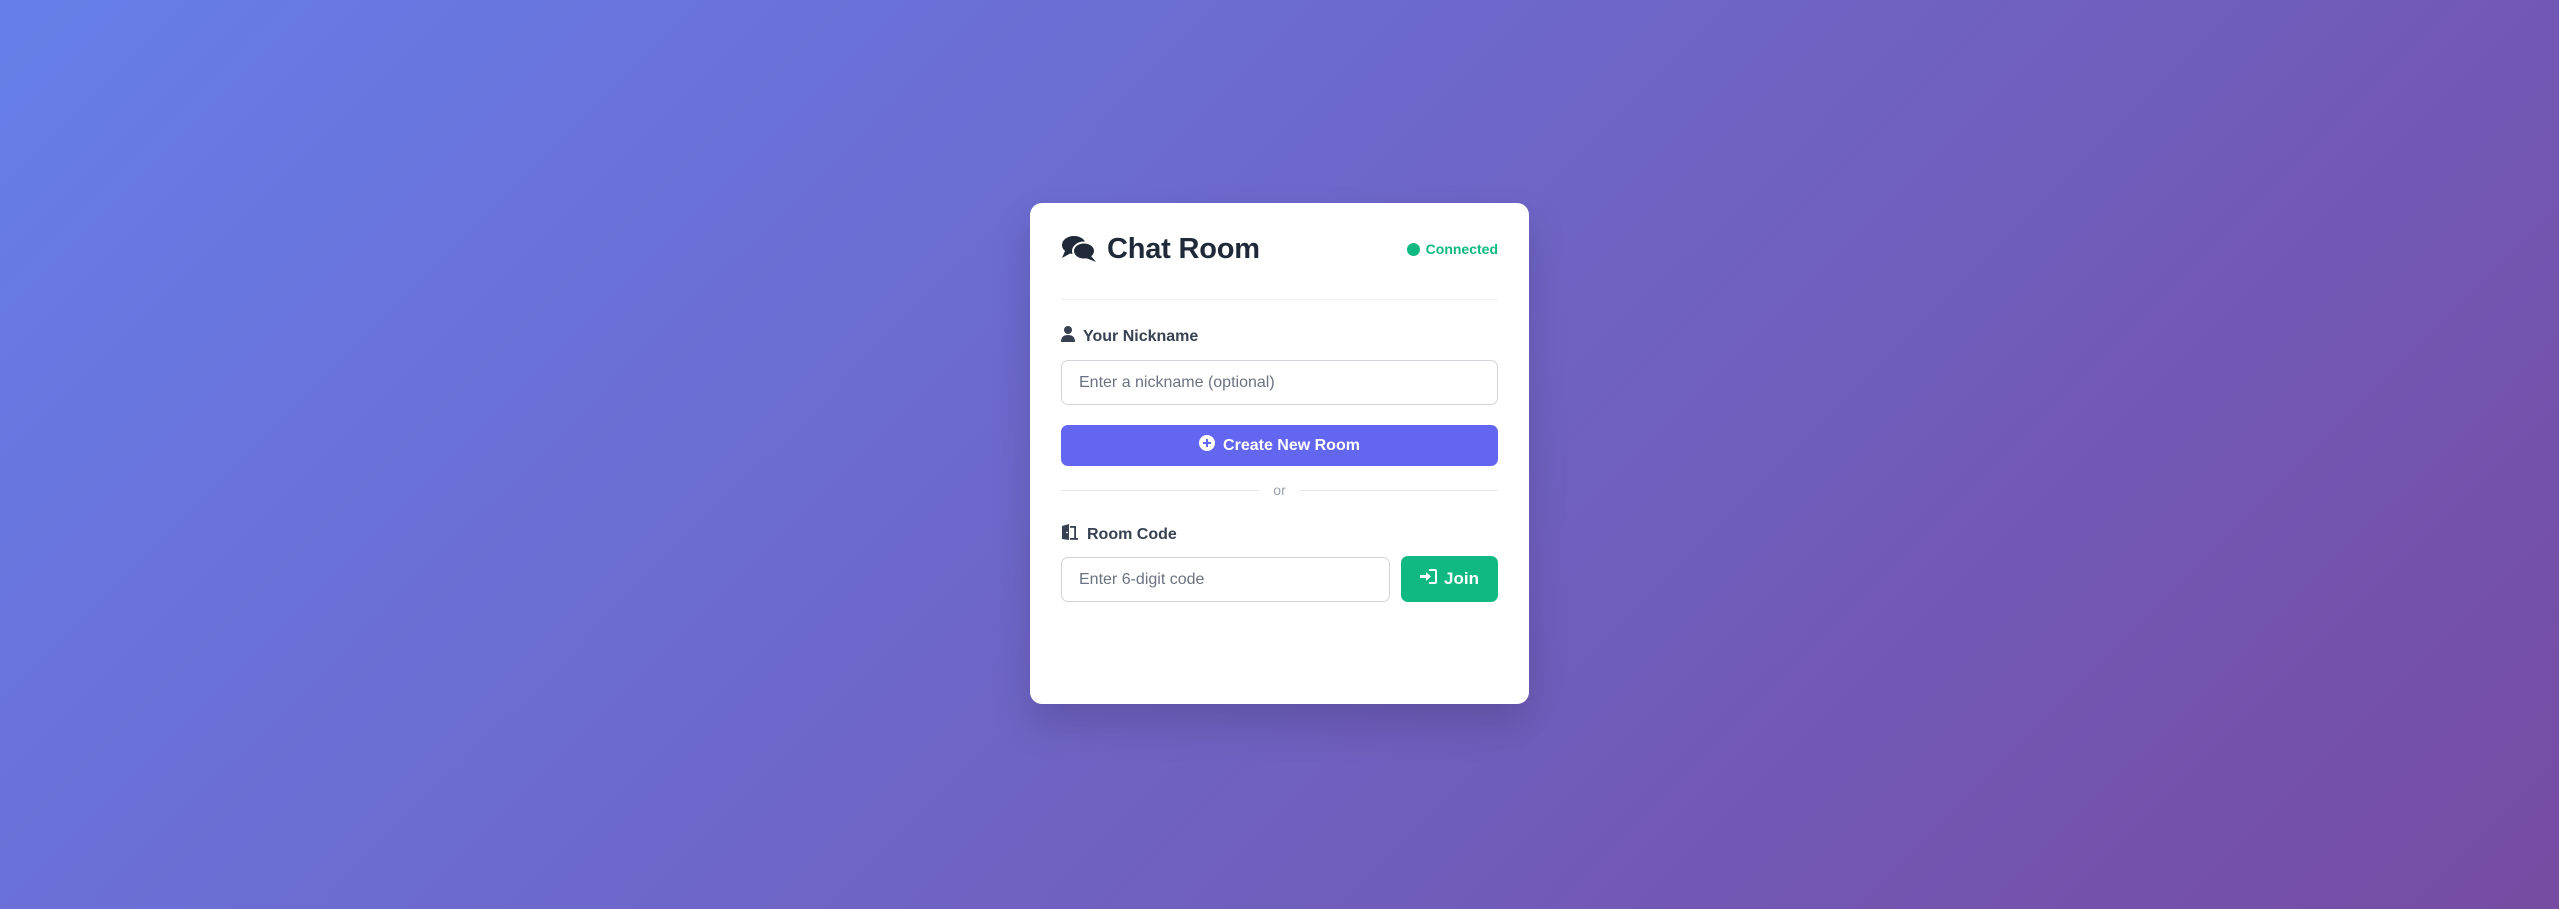 This screenshot has width=2559, height=909. Describe the element at coordinates (1429, 579) in the screenshot. I see `sign-in-icon` at that location.